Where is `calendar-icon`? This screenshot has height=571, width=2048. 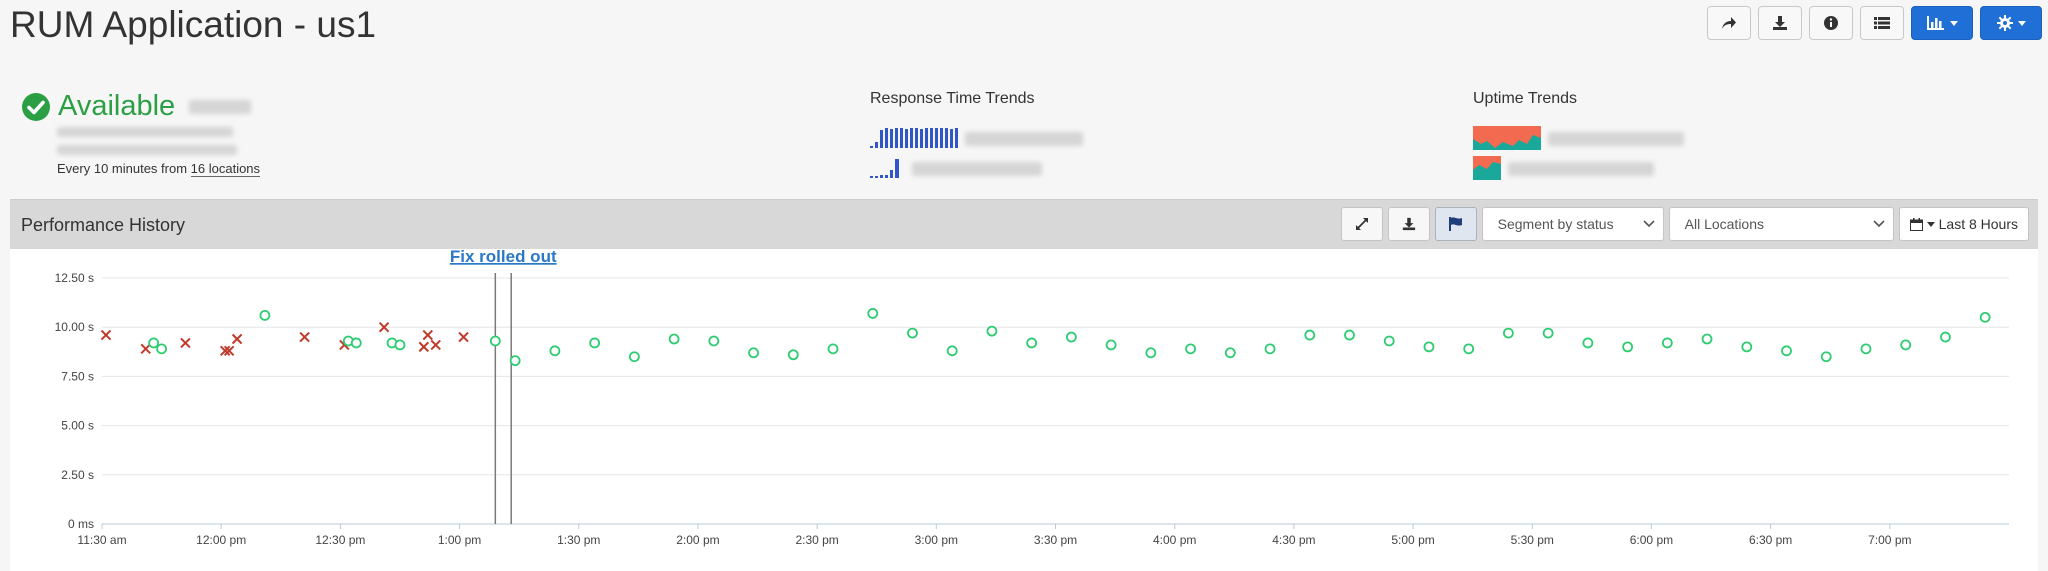 calendar-icon is located at coordinates (1916, 224).